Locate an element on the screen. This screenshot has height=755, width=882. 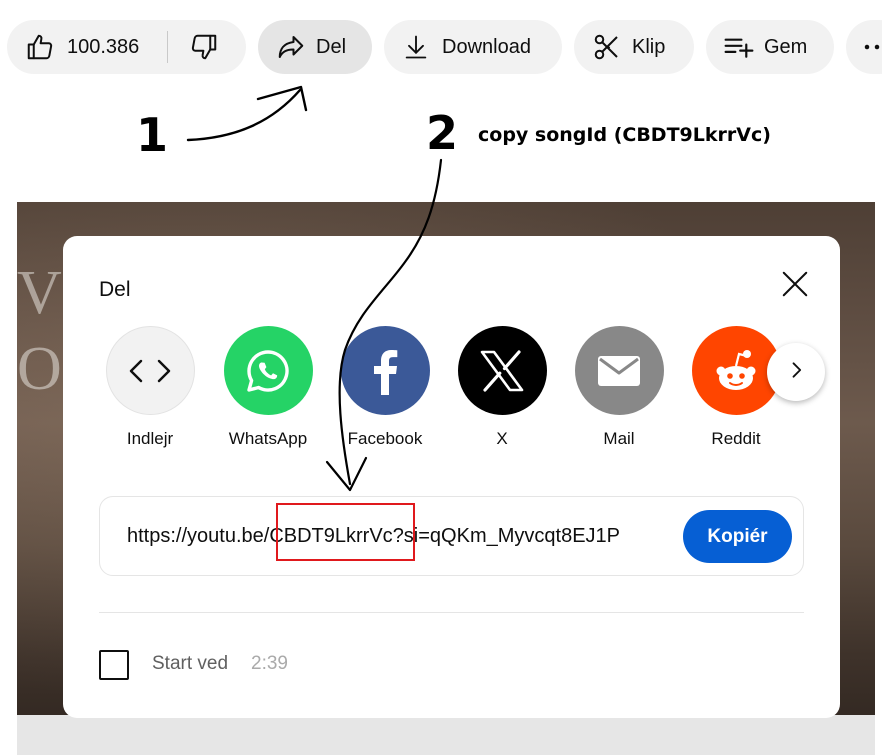
whatsapp-icon is located at coordinates (268, 370).